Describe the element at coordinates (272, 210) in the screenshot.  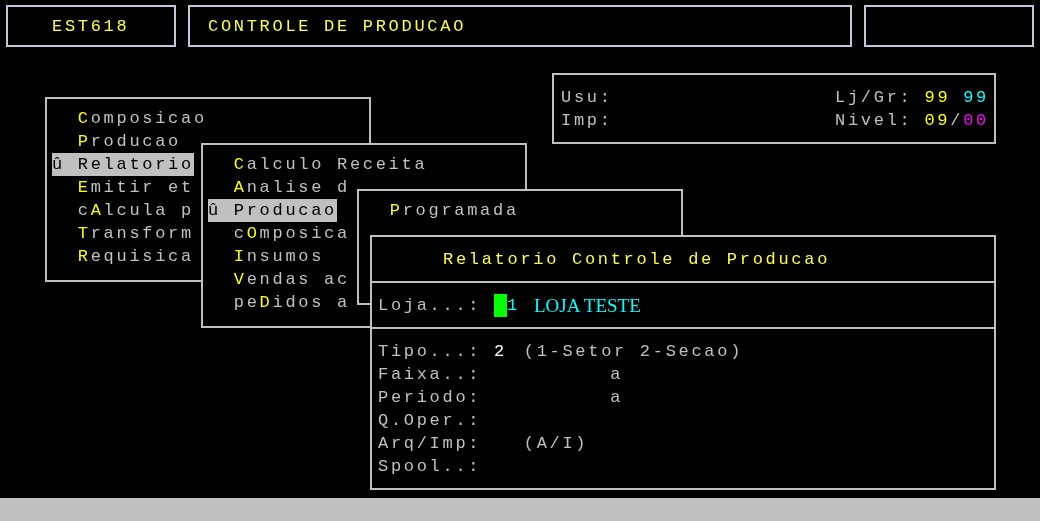
I see `menu-item: û Producao` at that location.